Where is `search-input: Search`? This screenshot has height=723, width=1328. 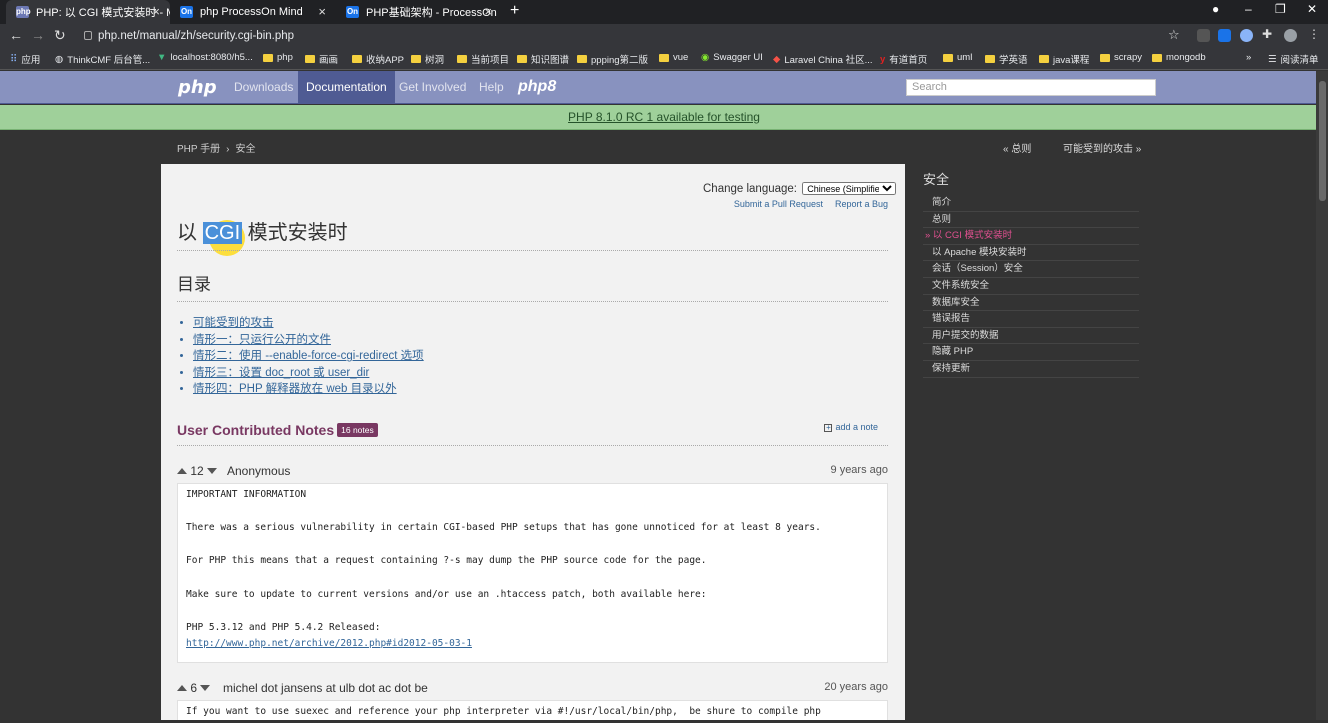 search-input: Search is located at coordinates (1031, 87).